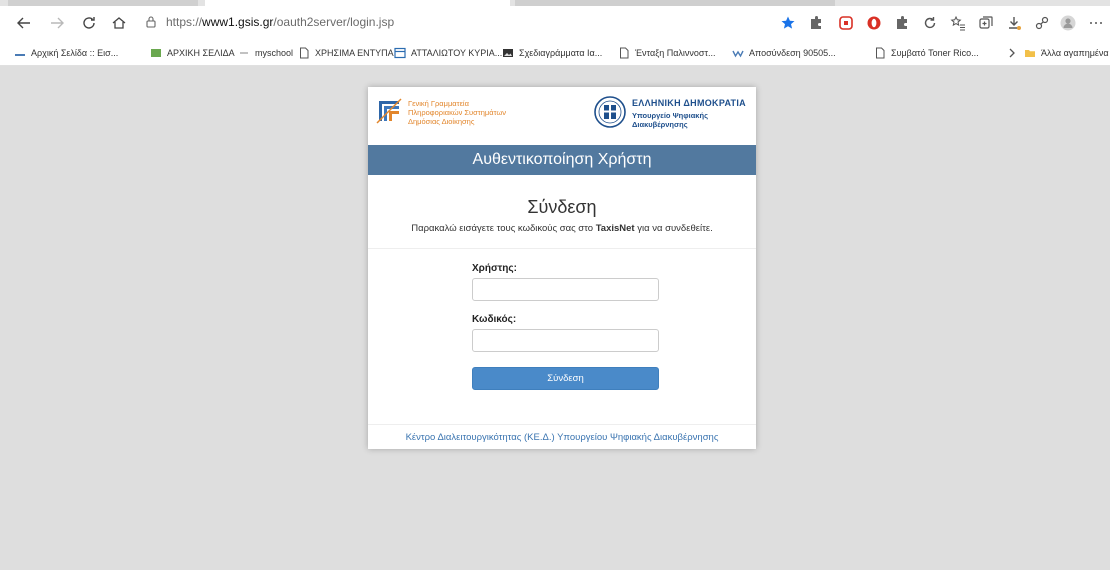 This screenshot has height=570, width=1110. What do you see at coordinates (24, 23) in the screenshot?
I see `back-icon` at bounding box center [24, 23].